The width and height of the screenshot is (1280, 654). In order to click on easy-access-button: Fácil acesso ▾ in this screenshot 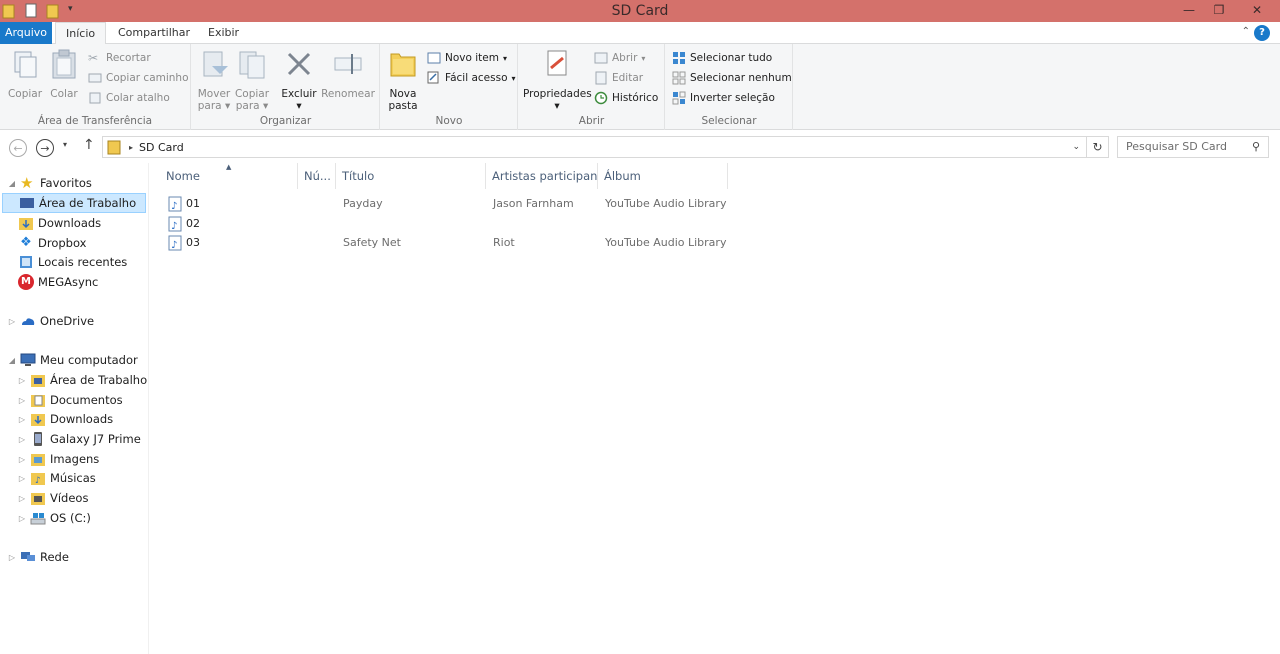, I will do `click(471, 78)`.